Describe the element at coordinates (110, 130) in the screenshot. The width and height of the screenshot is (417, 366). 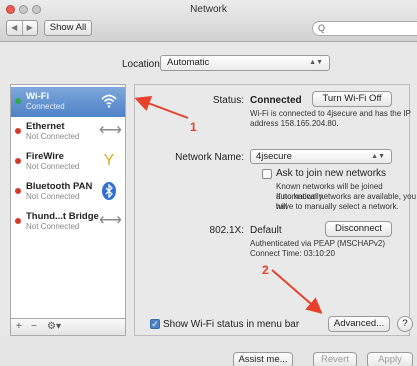
I see `ethernet-icon: ⟷` at that location.